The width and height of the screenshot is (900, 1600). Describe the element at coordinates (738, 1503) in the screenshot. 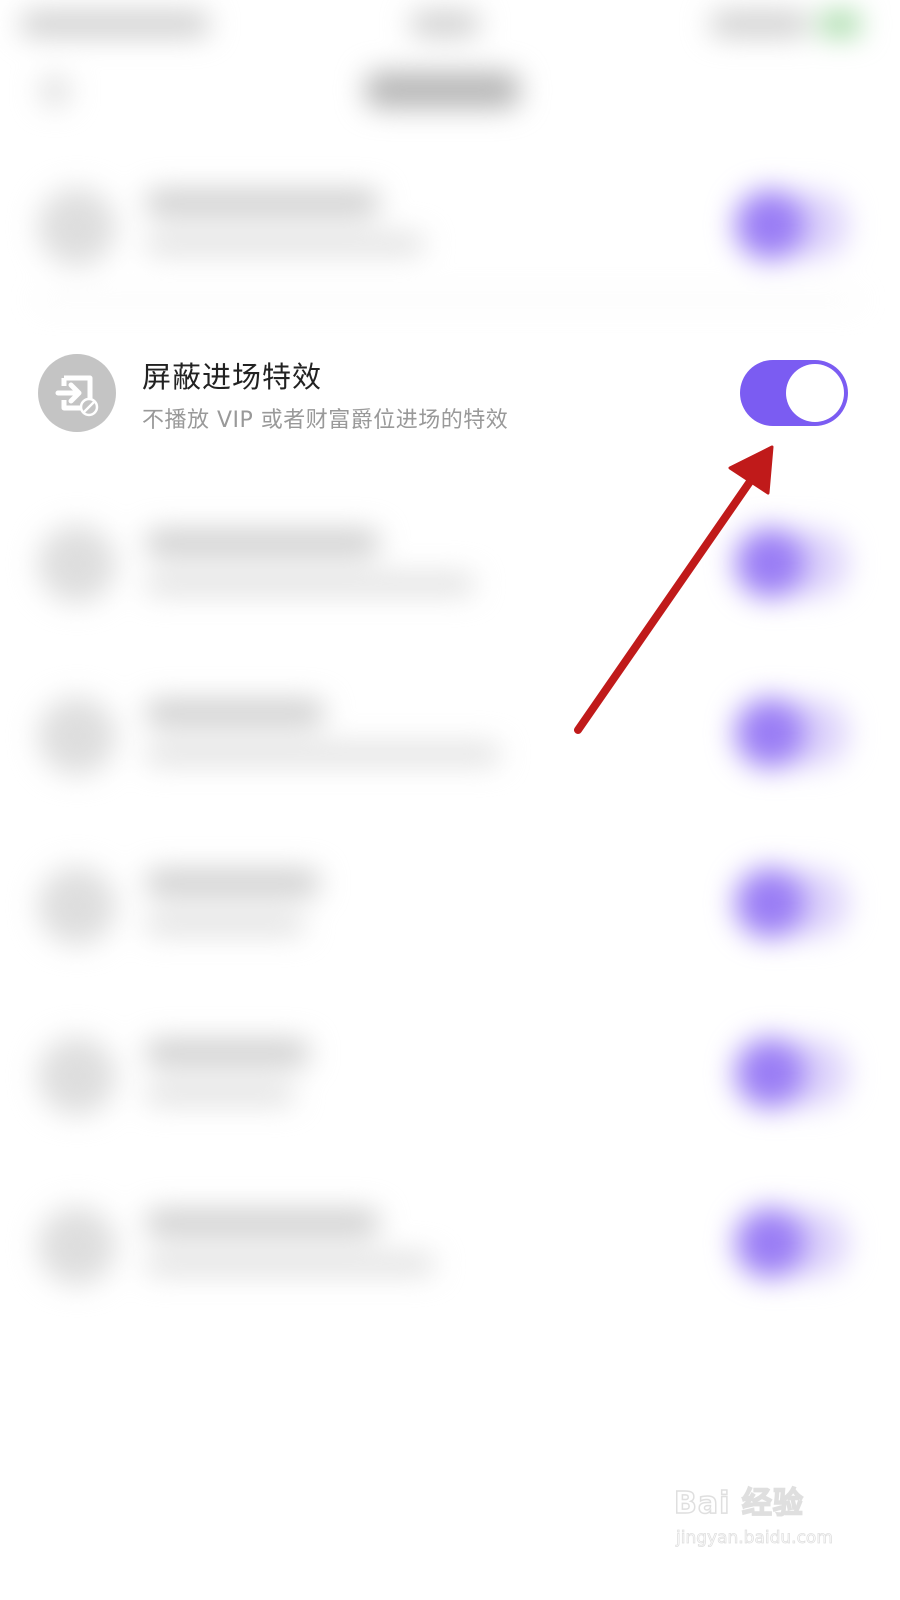

I see `watermark-brand: Bai 经验` at that location.